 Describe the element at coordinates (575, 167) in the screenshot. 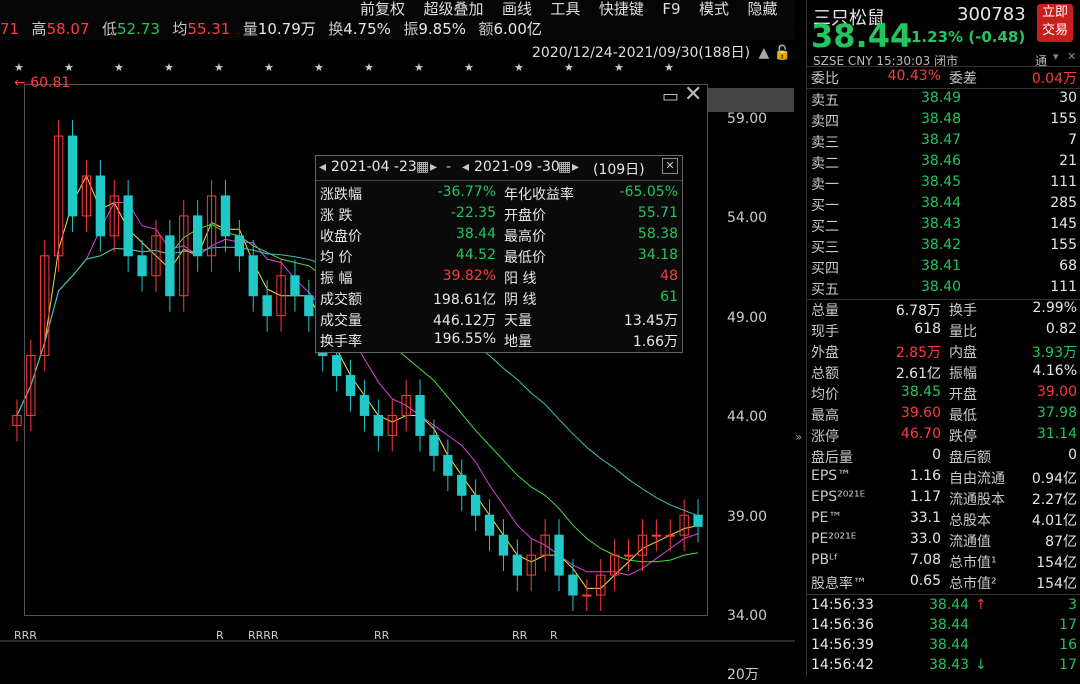

I see `next-end-icon: ▸` at that location.